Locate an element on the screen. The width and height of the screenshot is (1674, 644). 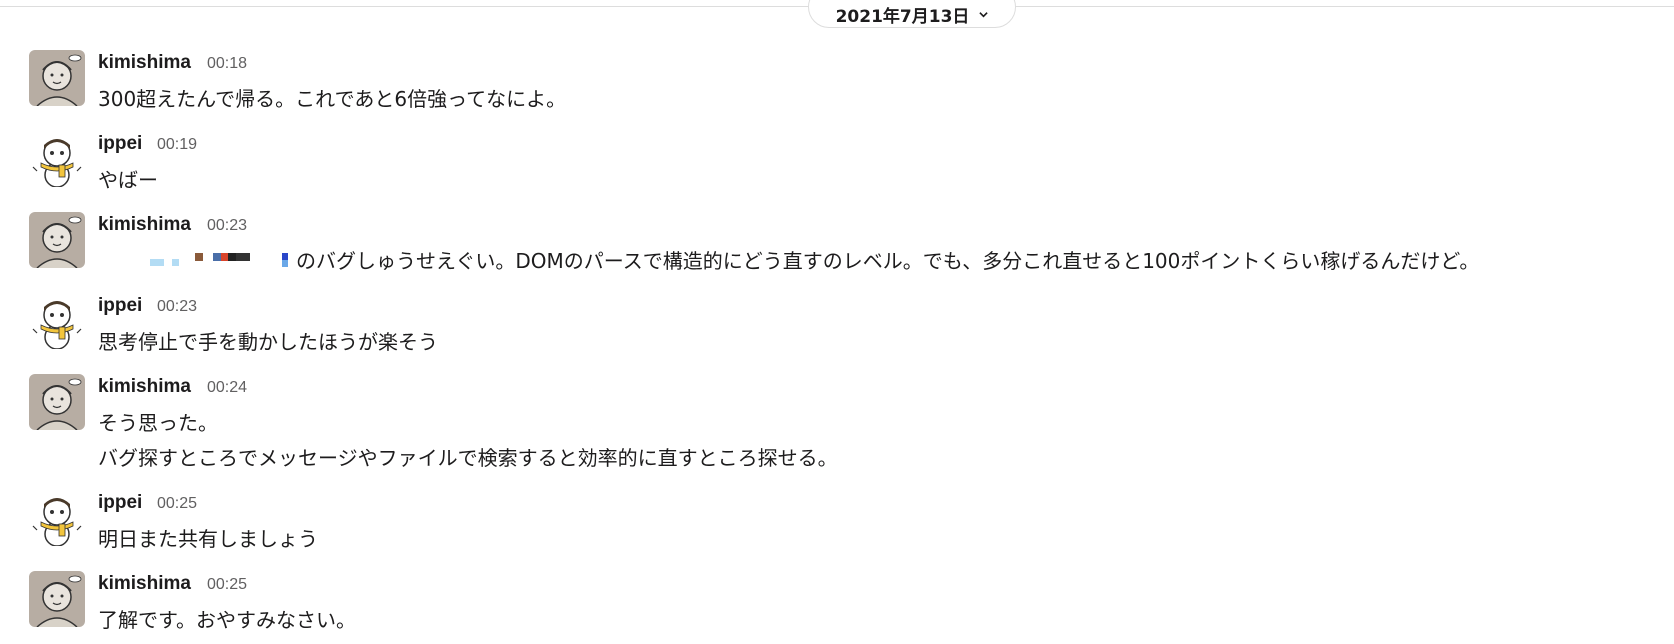
redacted-emoji-block is located at coordinates (195, 261).